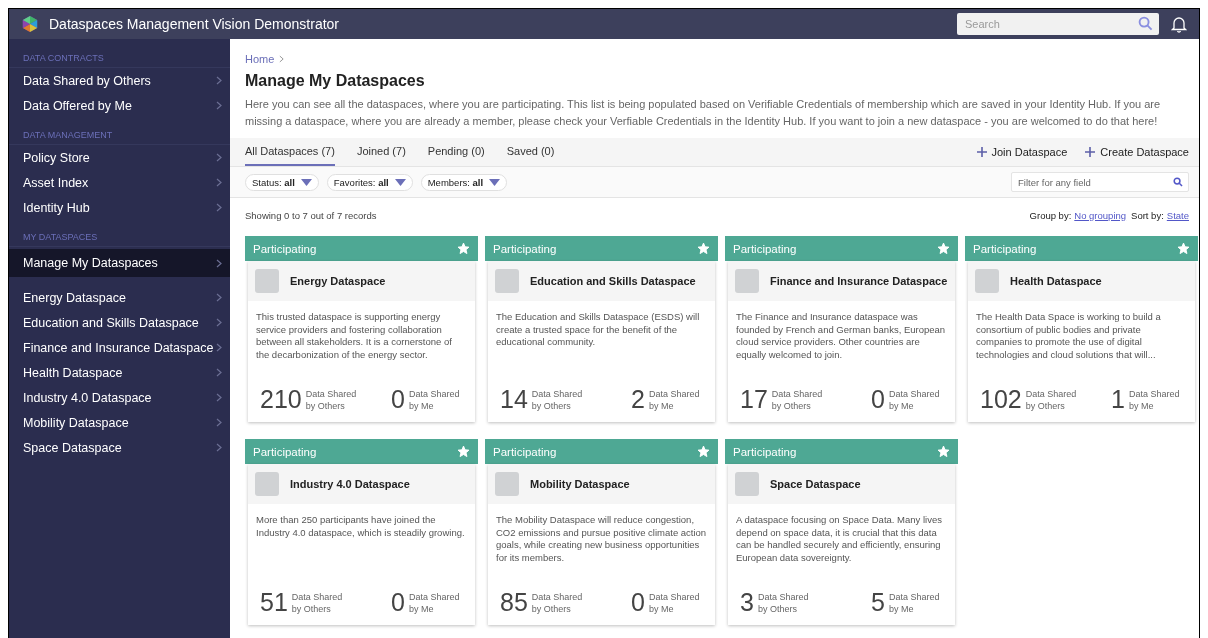 This screenshot has width=1208, height=638. Describe the element at coordinates (1056, 281) in the screenshot. I see `card-title: Health Dataspace` at that location.